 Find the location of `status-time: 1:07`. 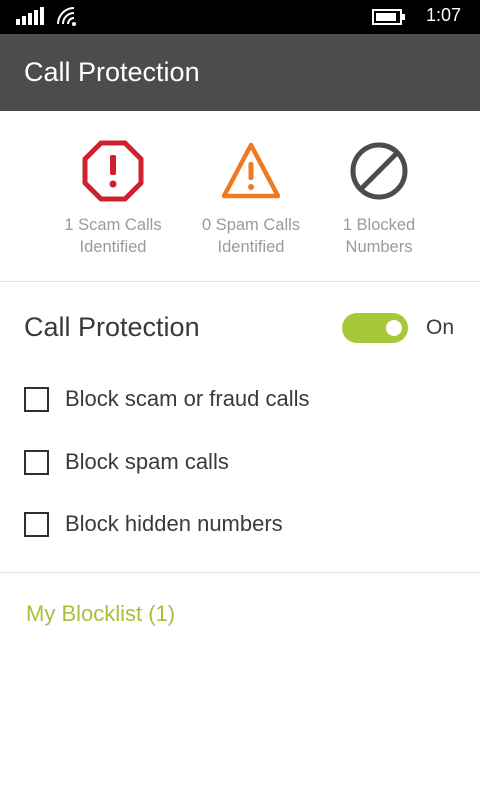

status-time: 1:07 is located at coordinates (444, 15).